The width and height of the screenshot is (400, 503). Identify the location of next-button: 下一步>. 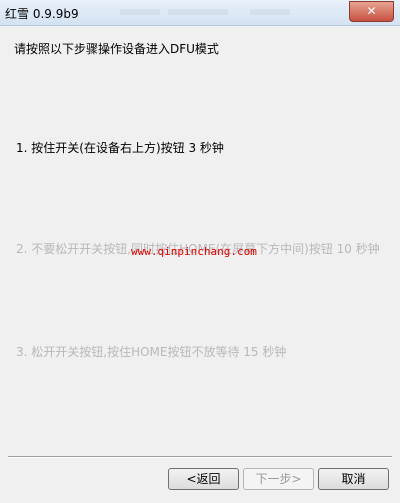
(278, 479).